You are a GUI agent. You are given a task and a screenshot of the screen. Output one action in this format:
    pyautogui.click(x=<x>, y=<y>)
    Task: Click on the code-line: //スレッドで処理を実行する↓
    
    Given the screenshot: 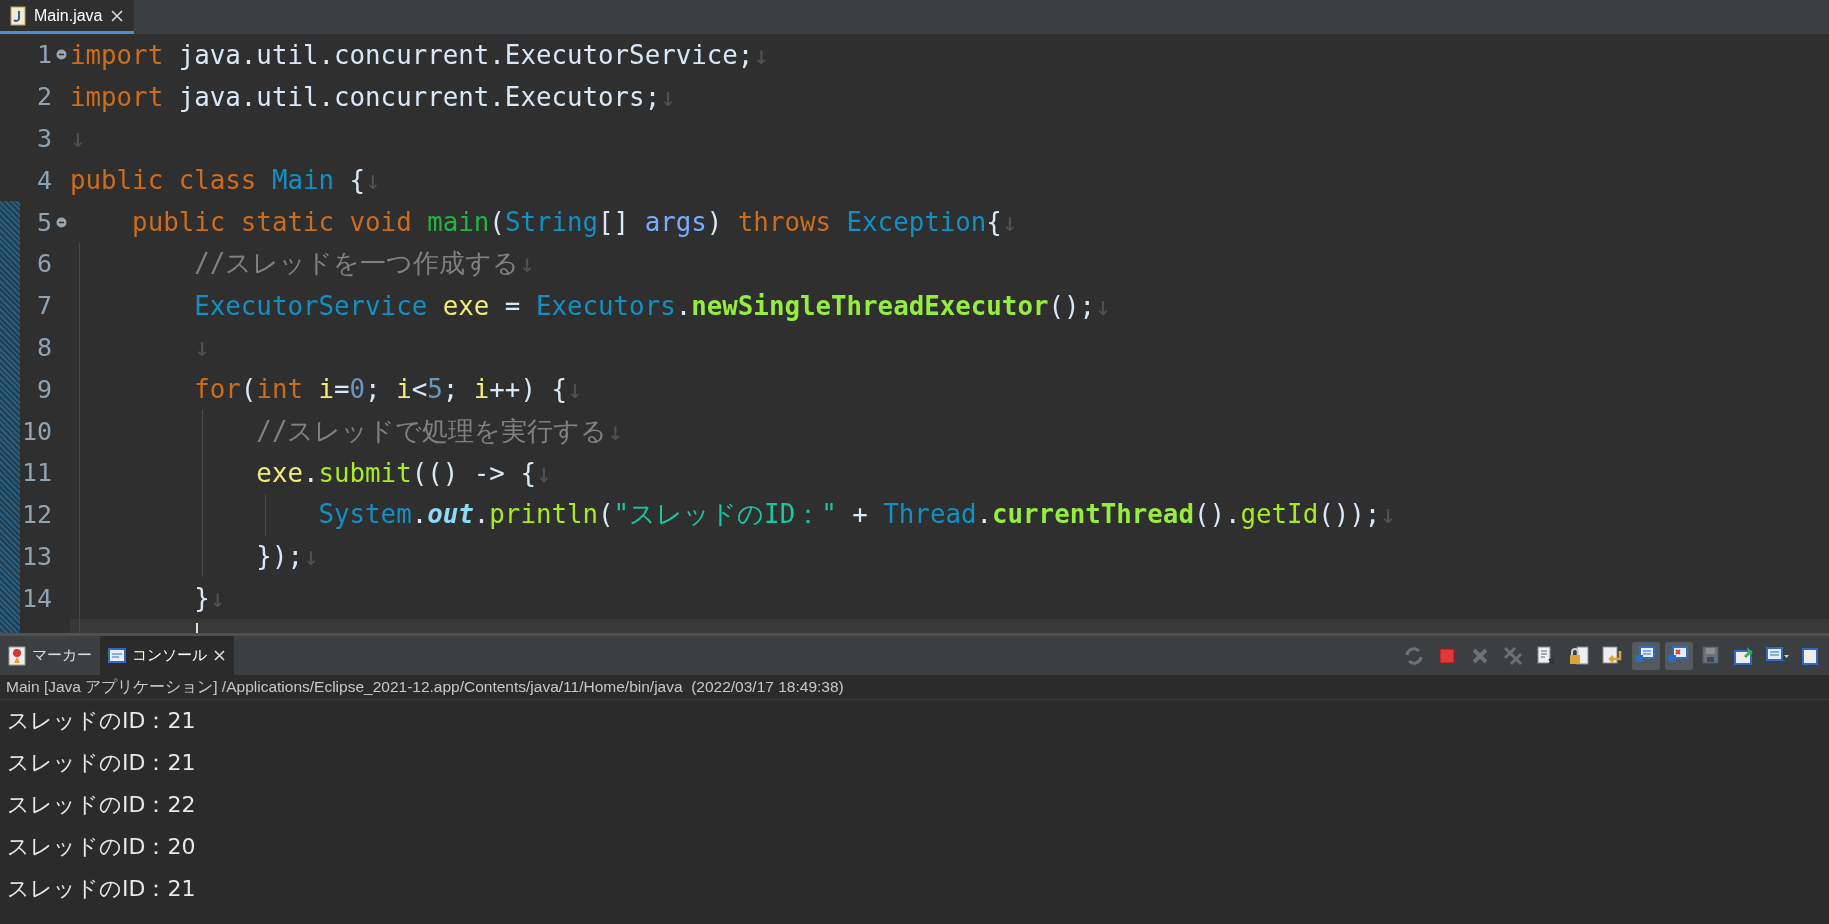 What is the action you would take?
    pyautogui.click(x=439, y=431)
    